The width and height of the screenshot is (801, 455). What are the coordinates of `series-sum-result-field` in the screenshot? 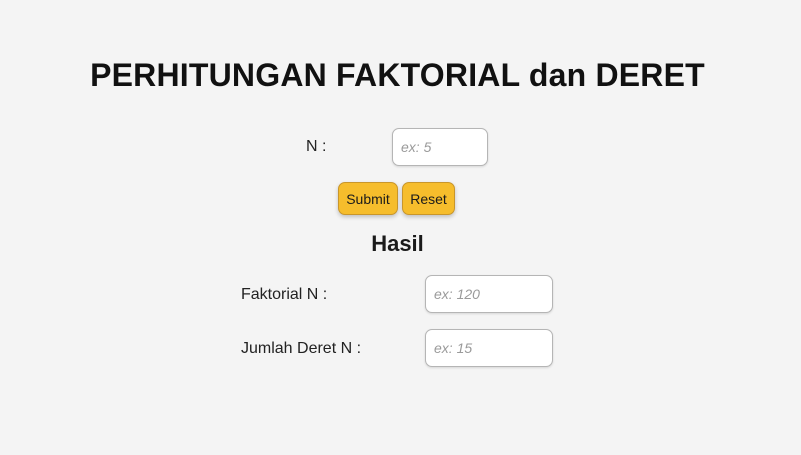 It's located at (489, 348).